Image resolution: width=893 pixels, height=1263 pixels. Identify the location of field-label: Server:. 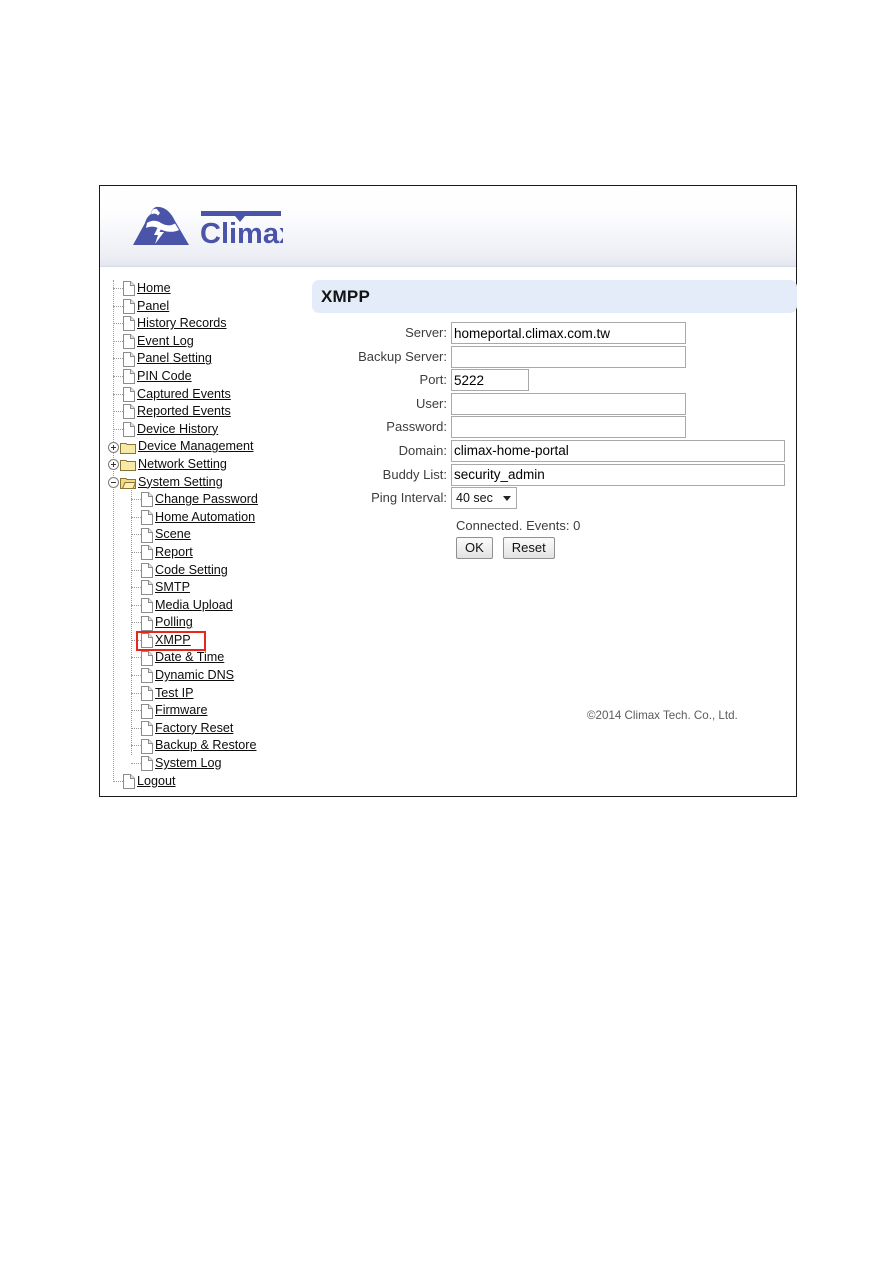
(426, 332).